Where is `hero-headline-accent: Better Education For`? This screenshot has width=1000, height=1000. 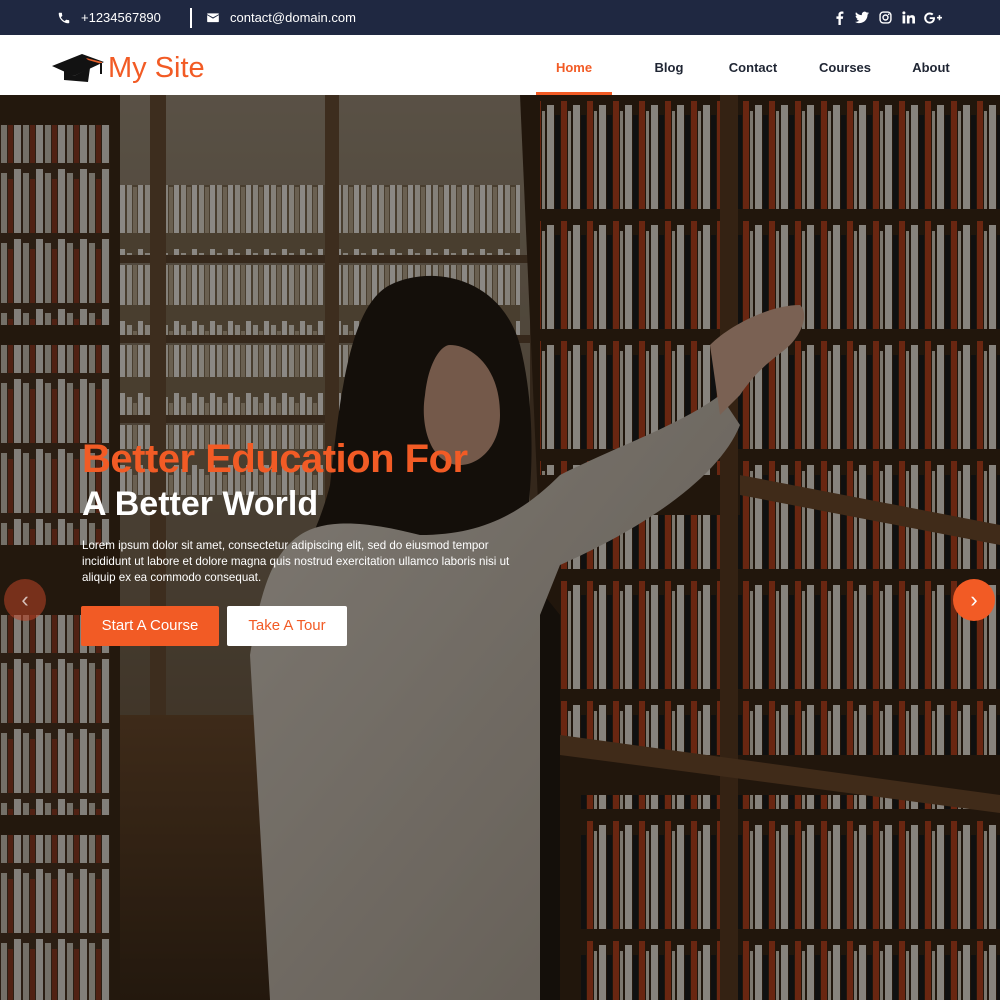 hero-headline-accent: Better Education For is located at coordinates (275, 459).